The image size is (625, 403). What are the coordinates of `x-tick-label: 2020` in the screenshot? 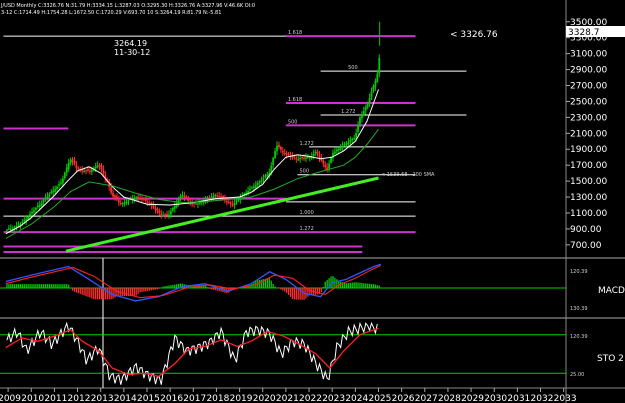 It's located at (264, 398).